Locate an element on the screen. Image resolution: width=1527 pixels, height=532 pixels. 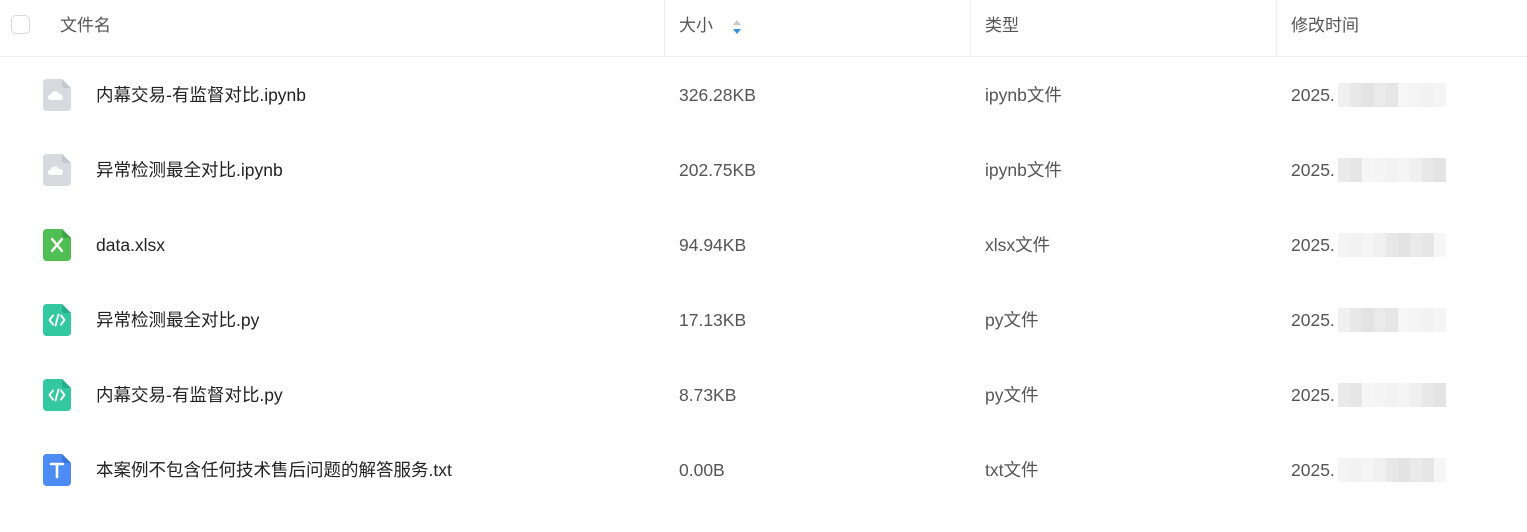
sort-icon is located at coordinates (737, 27).